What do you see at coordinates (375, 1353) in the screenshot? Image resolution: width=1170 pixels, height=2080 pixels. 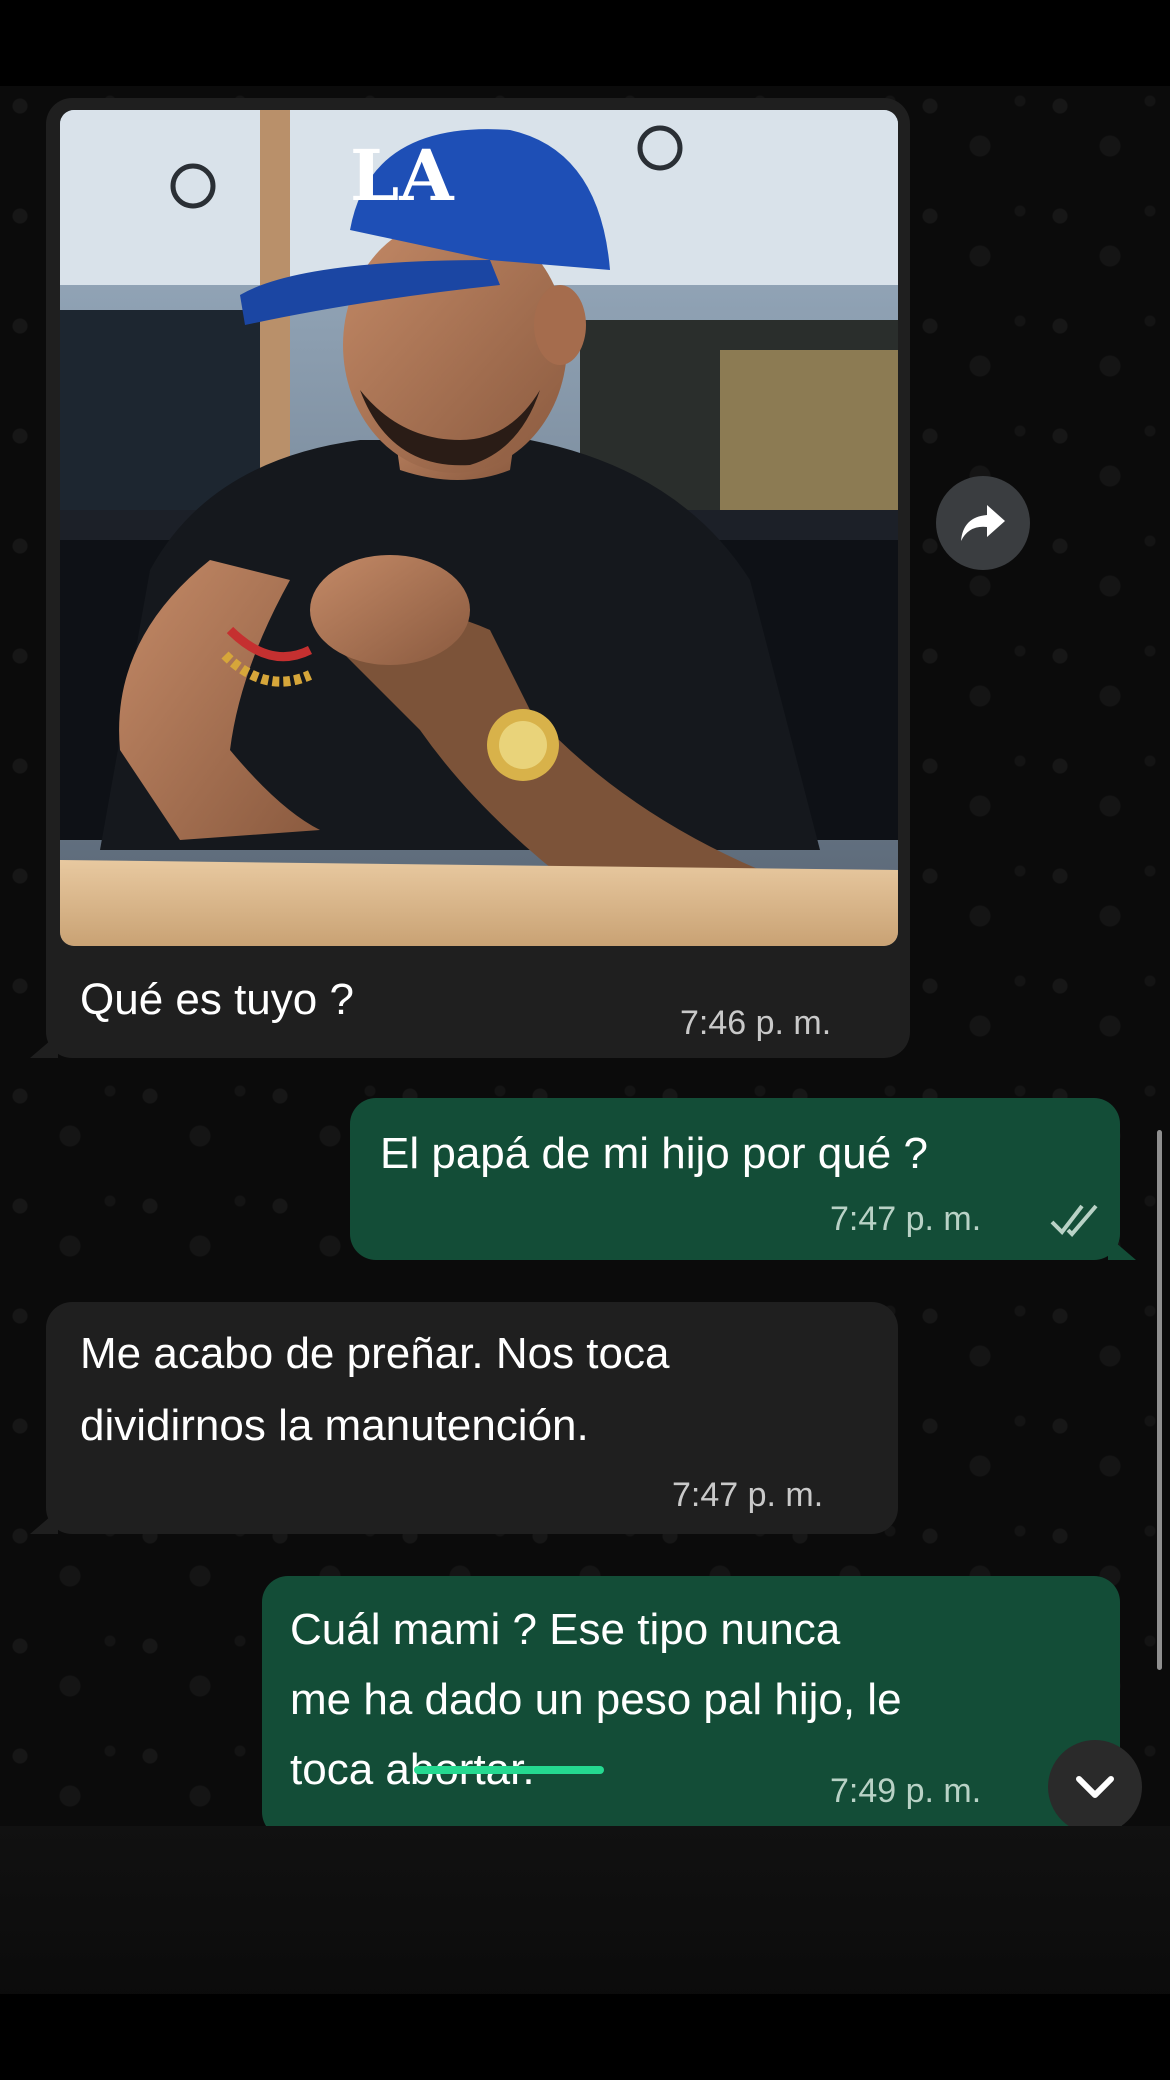 I see `message-text-line-1: Me acabo de preñar. Nos toca` at bounding box center [375, 1353].